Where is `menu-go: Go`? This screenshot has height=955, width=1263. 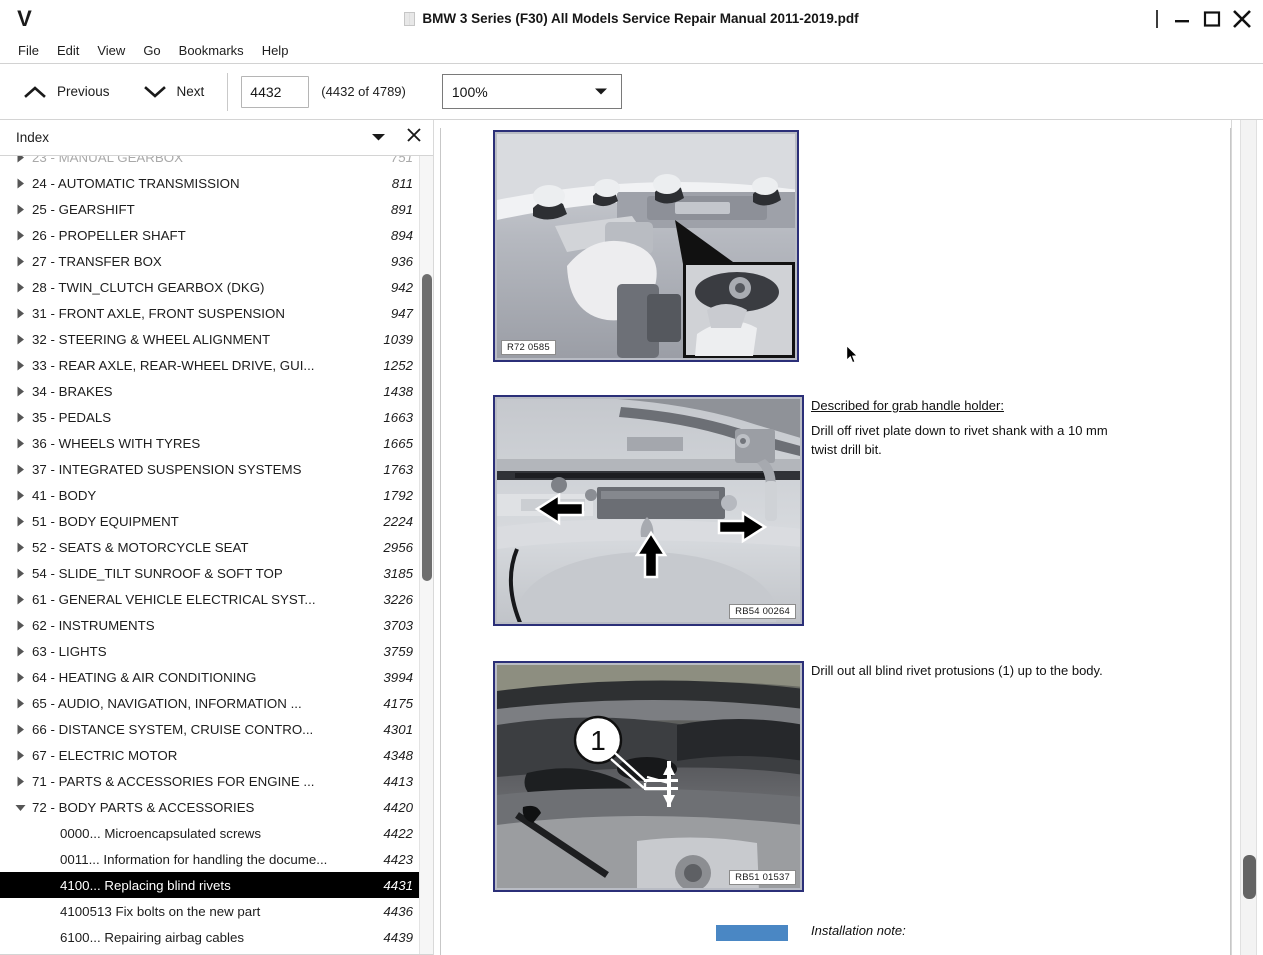
menu-go: Go is located at coordinates (151, 50).